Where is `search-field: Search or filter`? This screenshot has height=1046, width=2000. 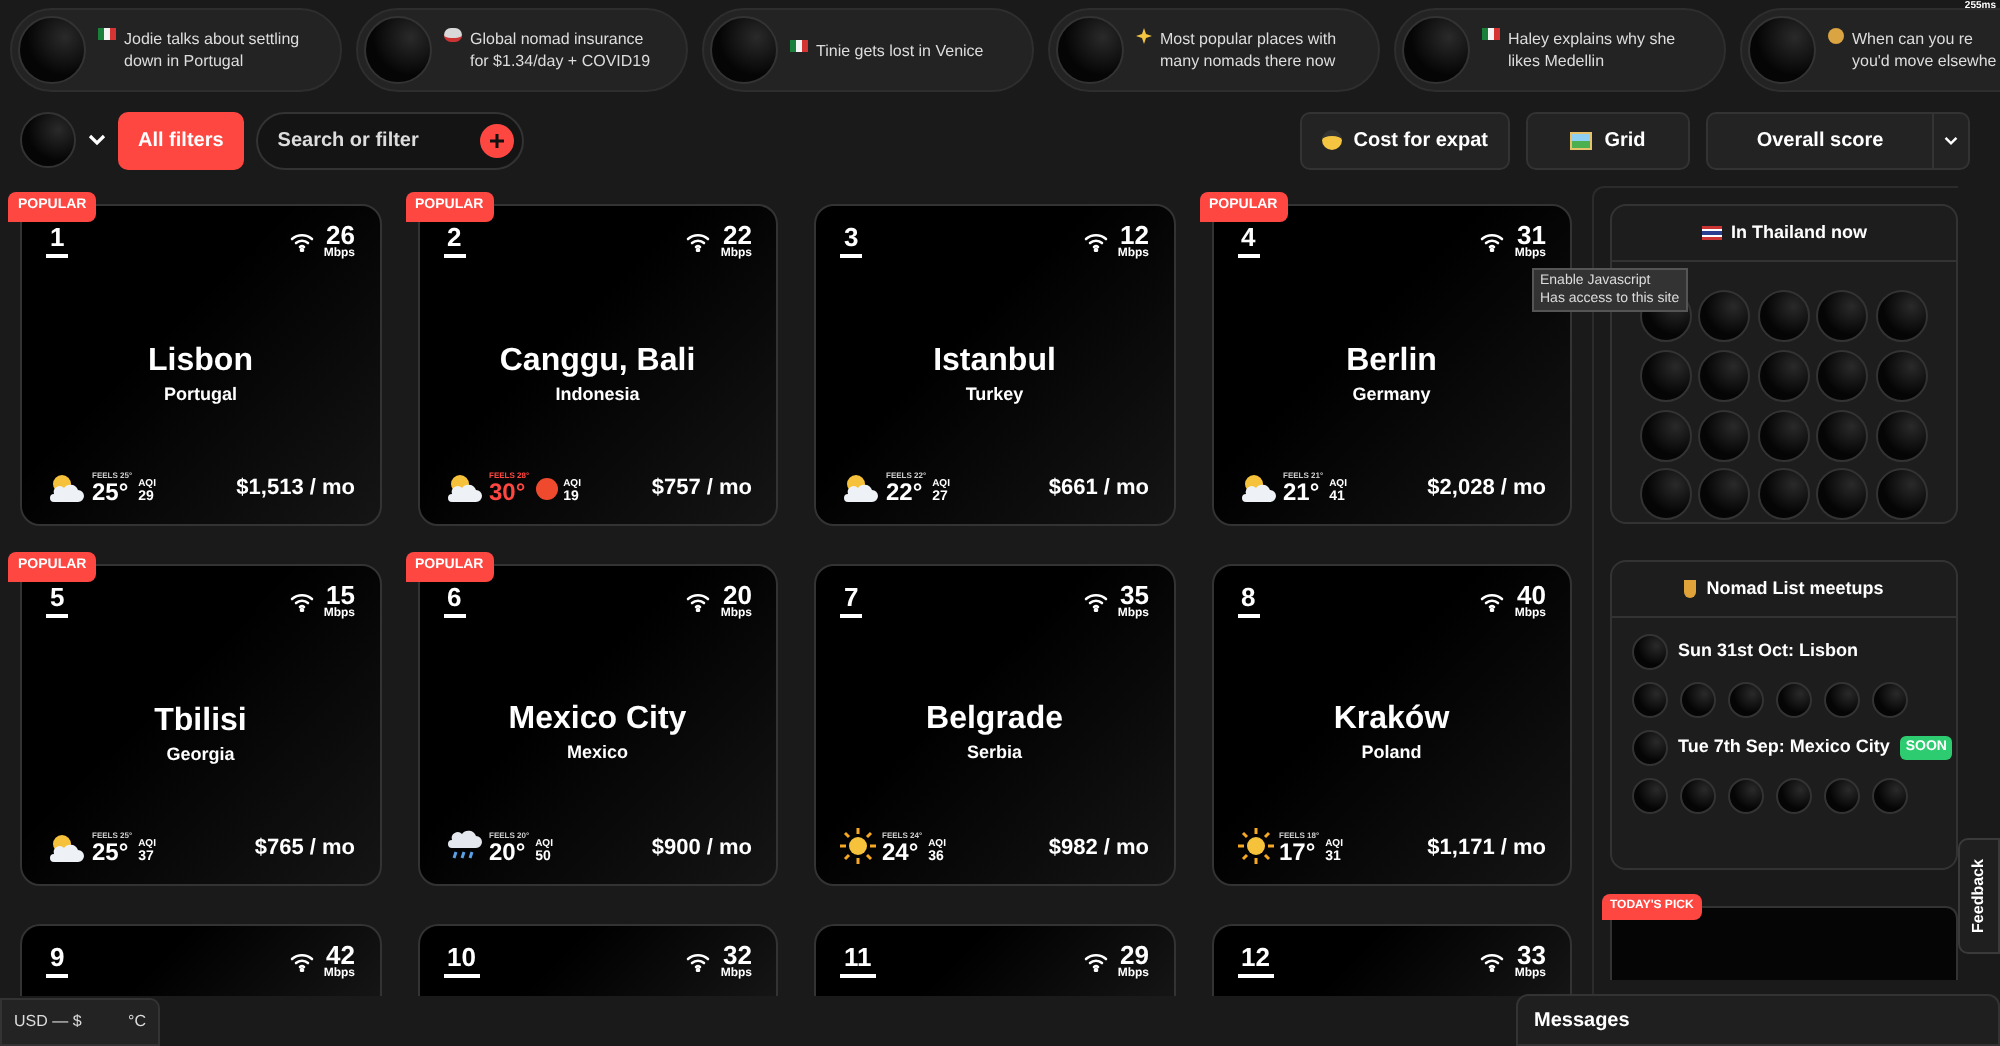 search-field: Search or filter is located at coordinates (389, 140).